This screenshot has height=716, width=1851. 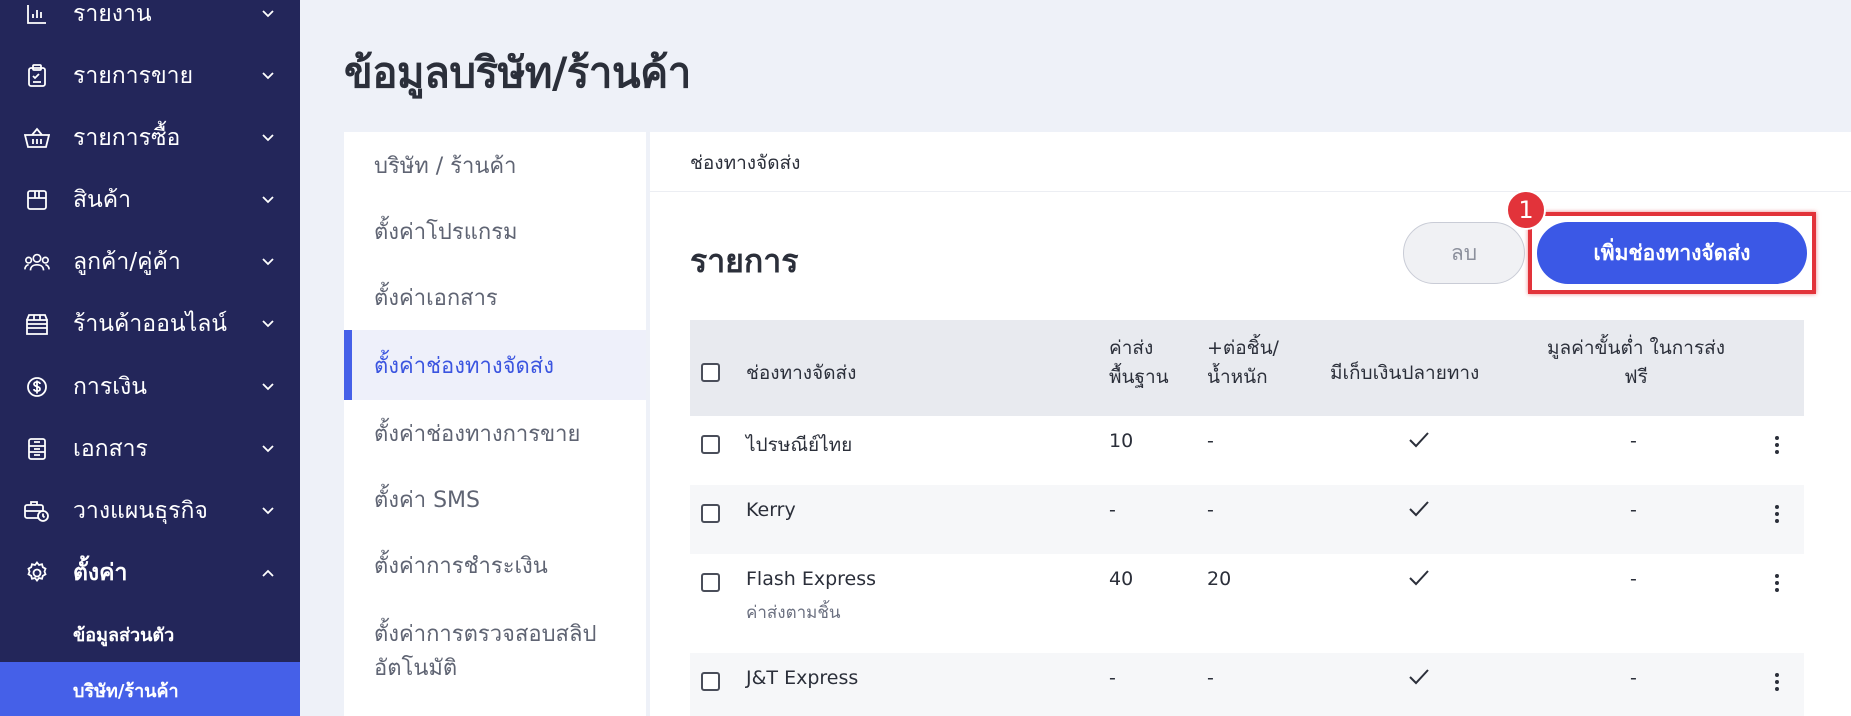 What do you see at coordinates (268, 573) in the screenshot?
I see `chevron-up-icon` at bounding box center [268, 573].